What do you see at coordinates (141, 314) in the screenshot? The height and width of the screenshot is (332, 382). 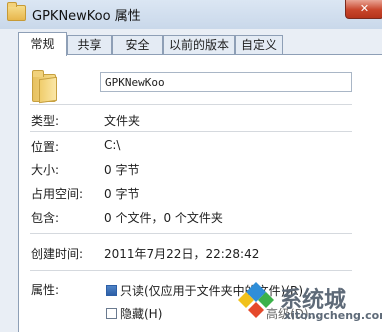 I see `hidden-label: 隐藏(H)` at bounding box center [141, 314].